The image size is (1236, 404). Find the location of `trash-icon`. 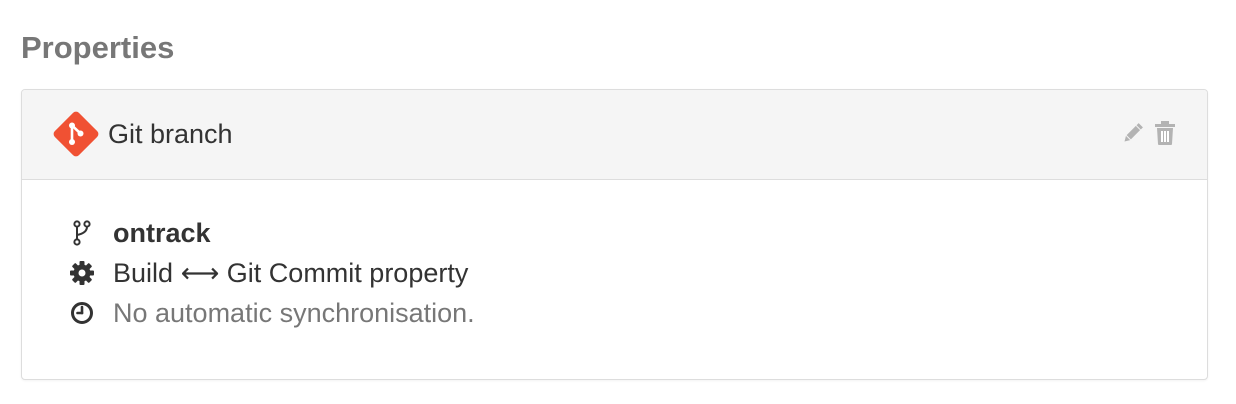

trash-icon is located at coordinates (1165, 133).